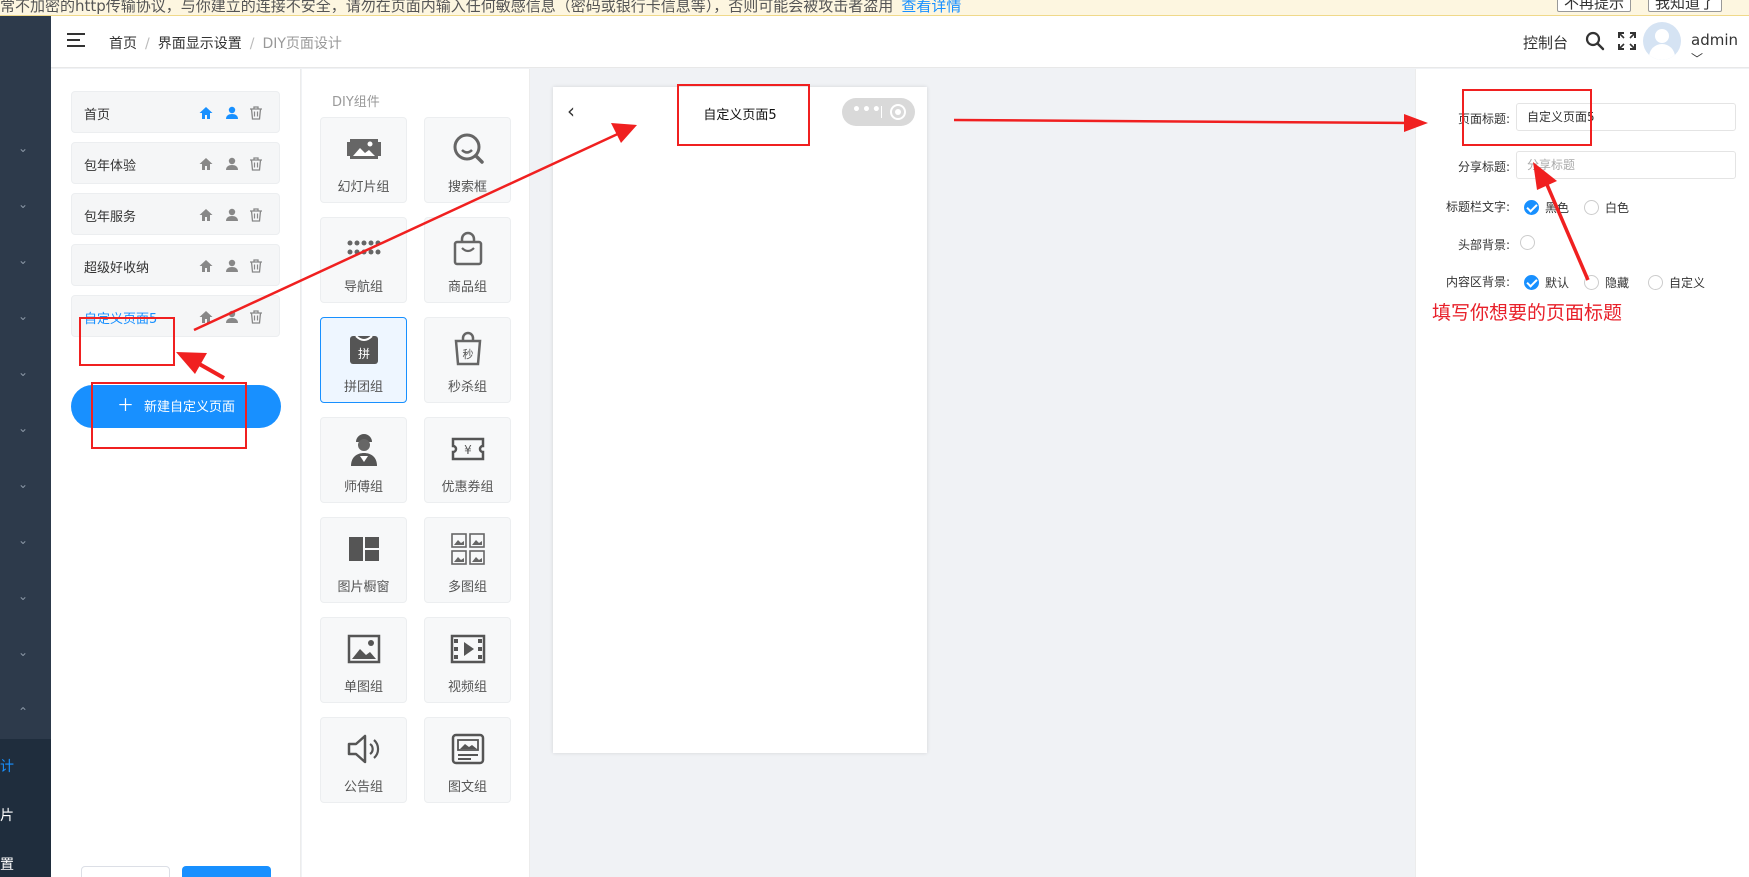 Image resolution: width=1749 pixels, height=877 pixels. Describe the element at coordinates (125, 871) in the screenshot. I see `secondary-action-button` at that location.